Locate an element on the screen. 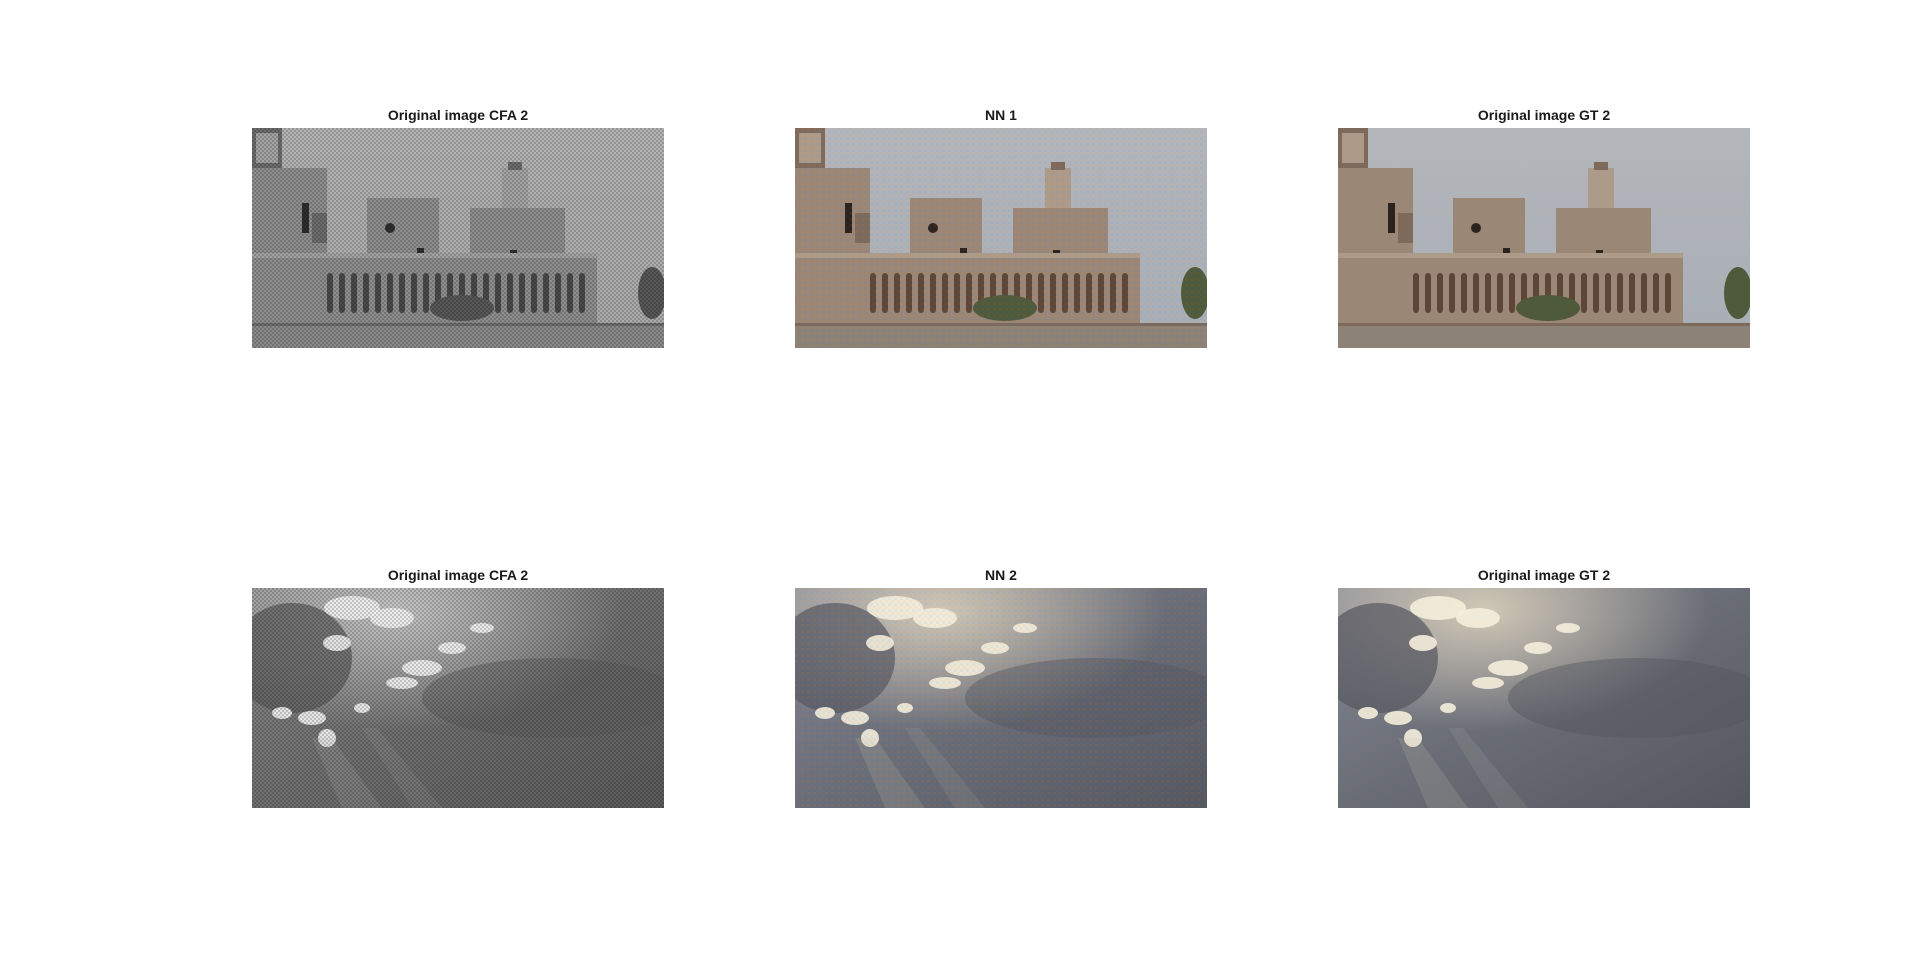 This screenshot has height=963, width=1920. castle-photo-cfa is located at coordinates (458, 238).